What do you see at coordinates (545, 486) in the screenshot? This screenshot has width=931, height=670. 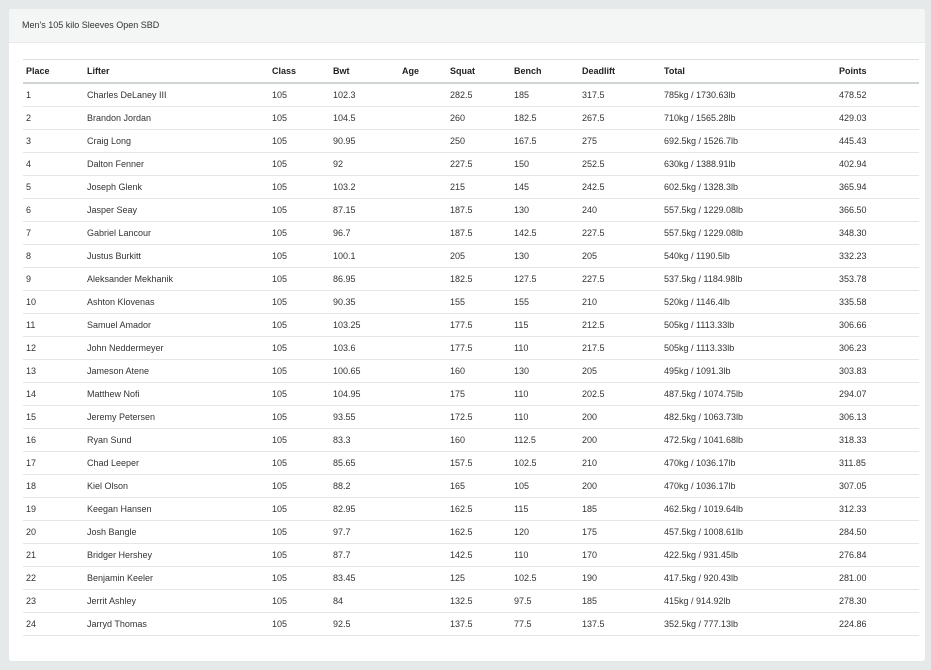 I see `cell-bench: 105` at bounding box center [545, 486].